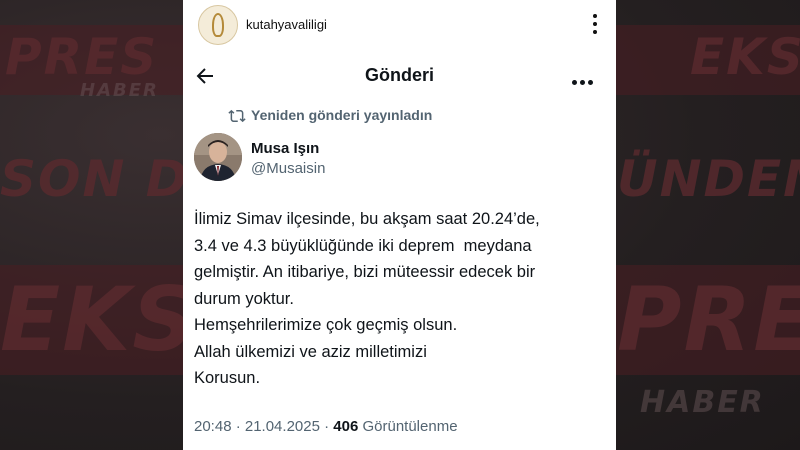 The image size is (800, 450). What do you see at coordinates (708, 179) in the screenshot?
I see `background-word: ÜNDEM` at bounding box center [708, 179].